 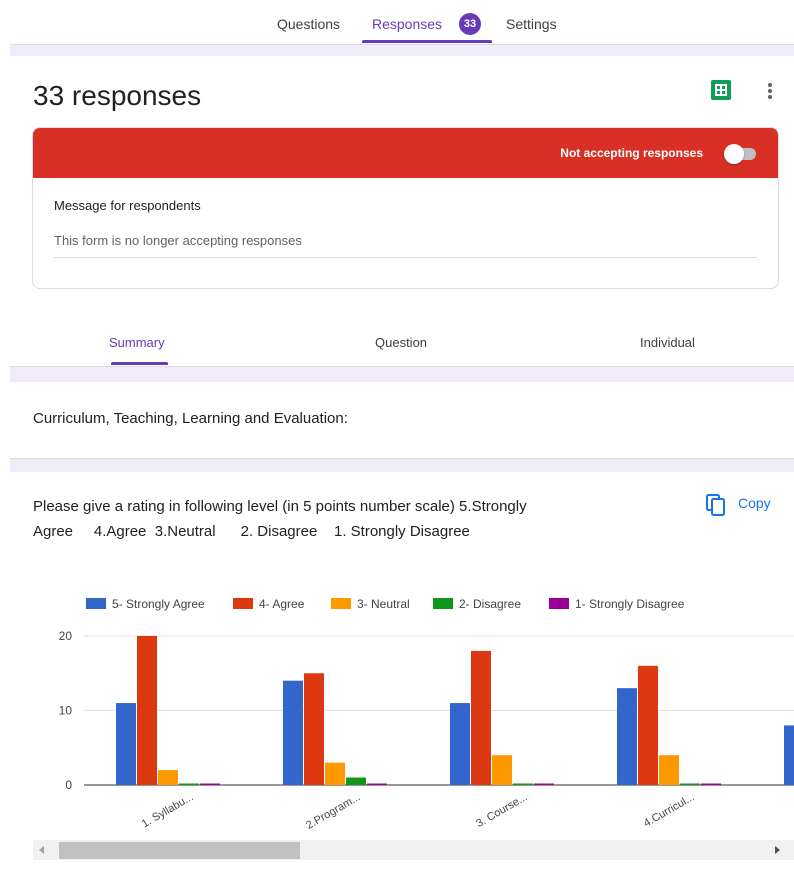 I want to click on responses-title: 33 responses, so click(x=117, y=95).